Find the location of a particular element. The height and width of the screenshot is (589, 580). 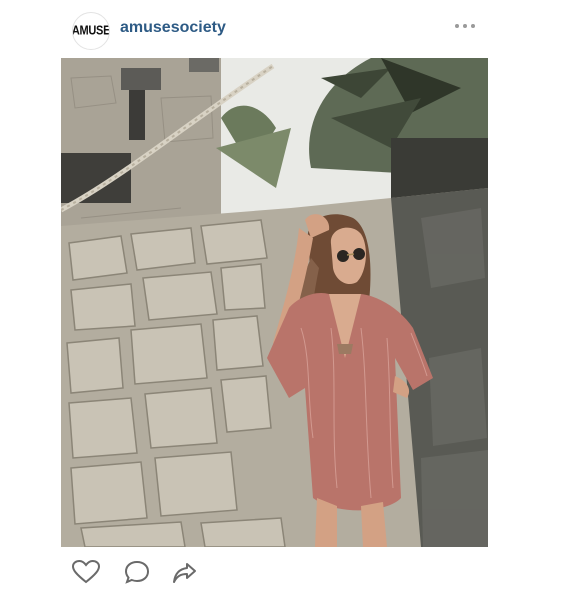

post-header: AMUSE amusesociety is located at coordinates (290, 28).